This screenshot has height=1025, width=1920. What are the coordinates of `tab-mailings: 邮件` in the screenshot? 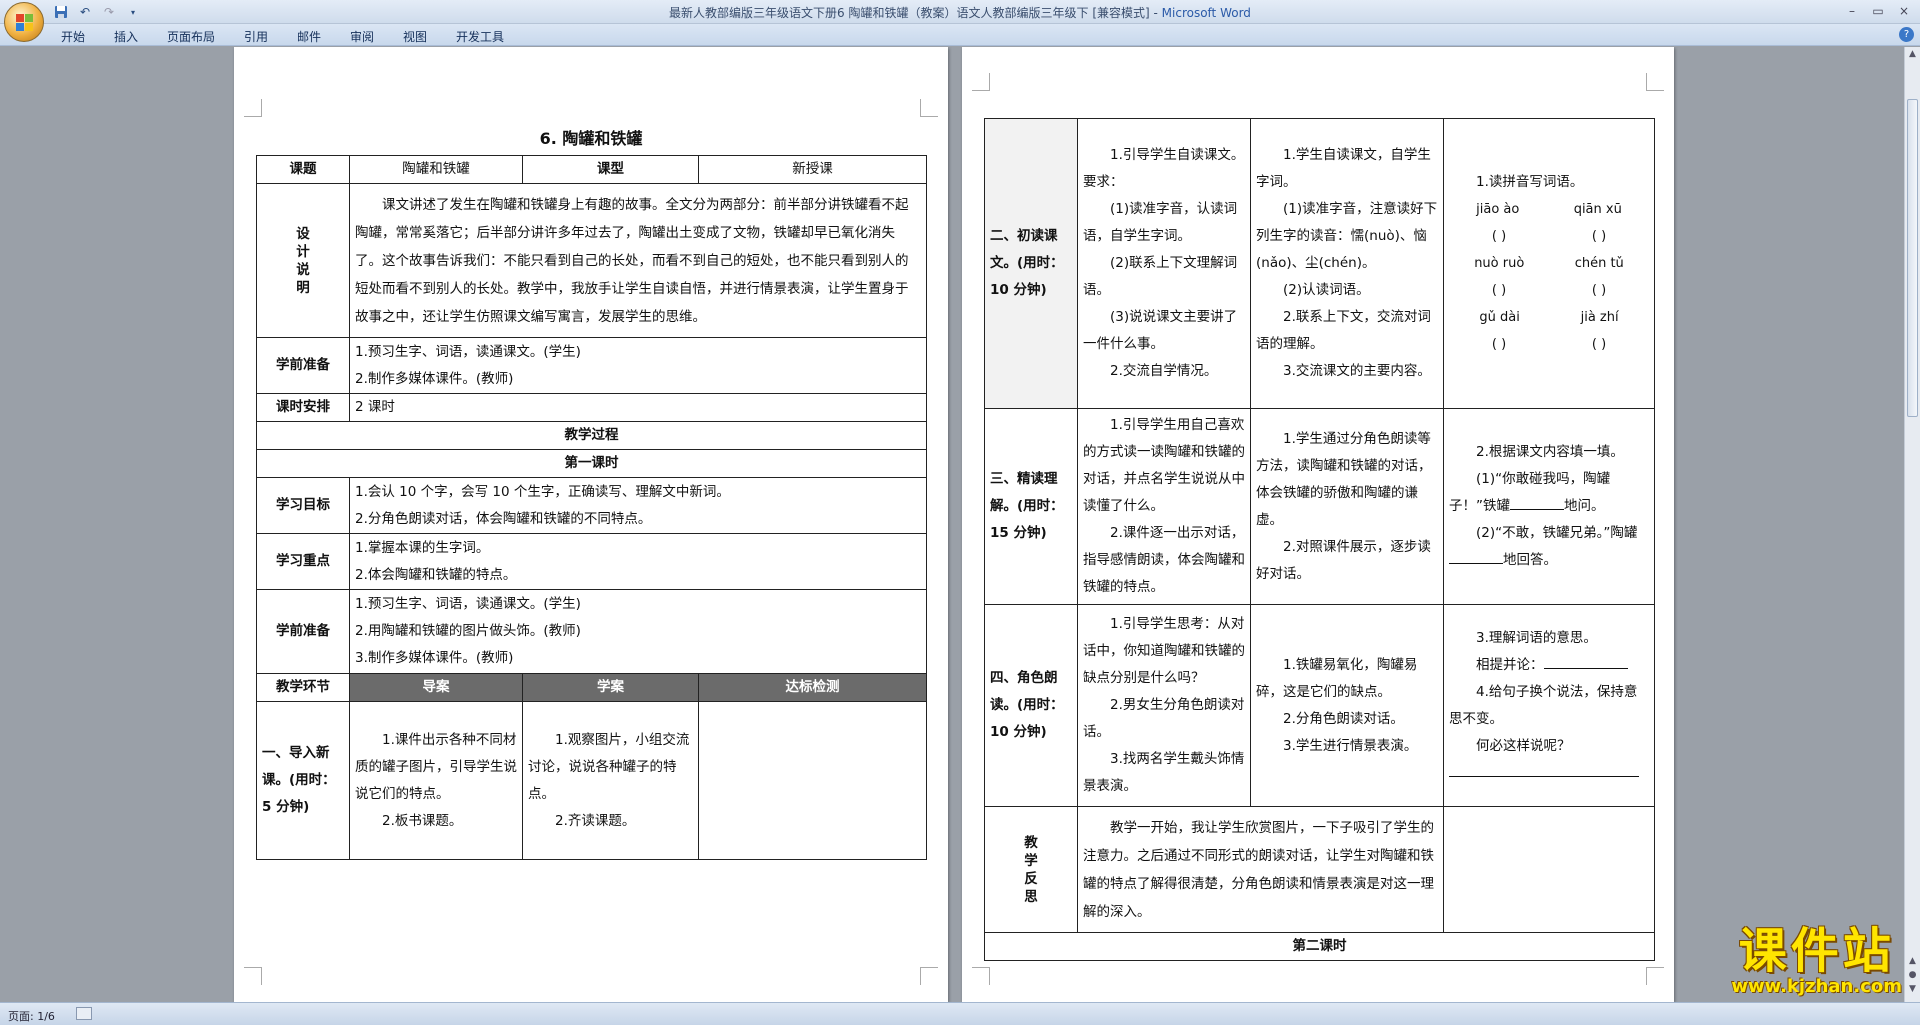 It's located at (309, 36).